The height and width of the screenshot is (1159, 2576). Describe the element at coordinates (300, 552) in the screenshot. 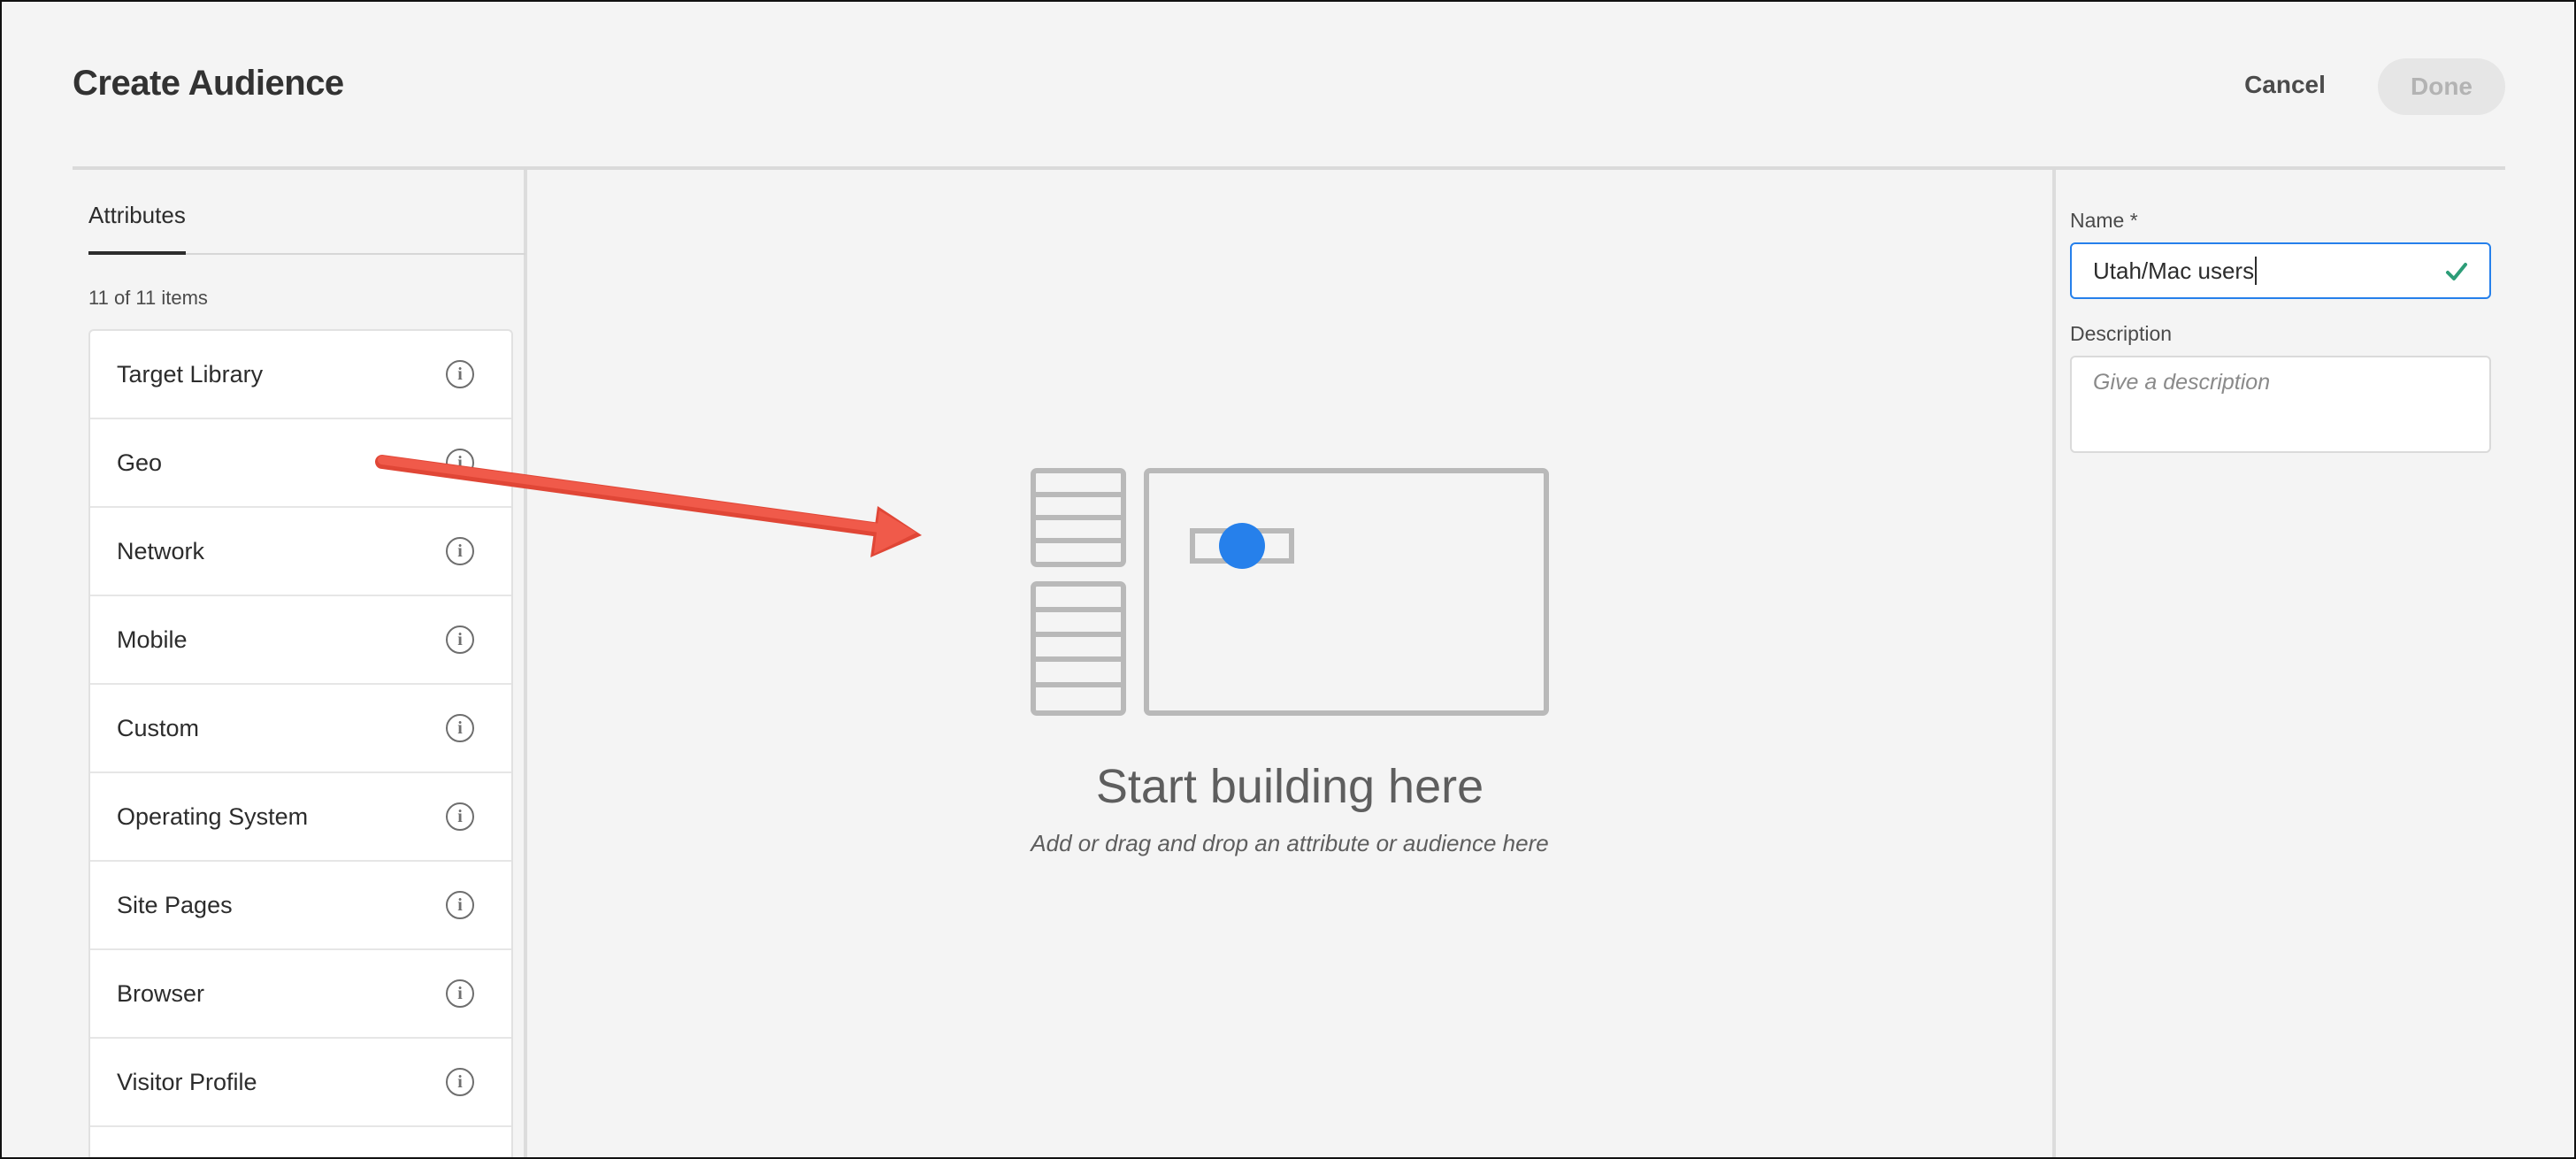

I see `list-item-network: Network i` at that location.